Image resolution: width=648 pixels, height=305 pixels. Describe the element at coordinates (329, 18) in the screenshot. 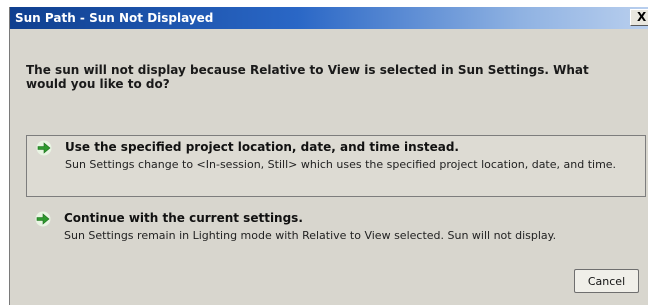

I see `title-bar: Sun Path - Sun Not Displayed X` at that location.